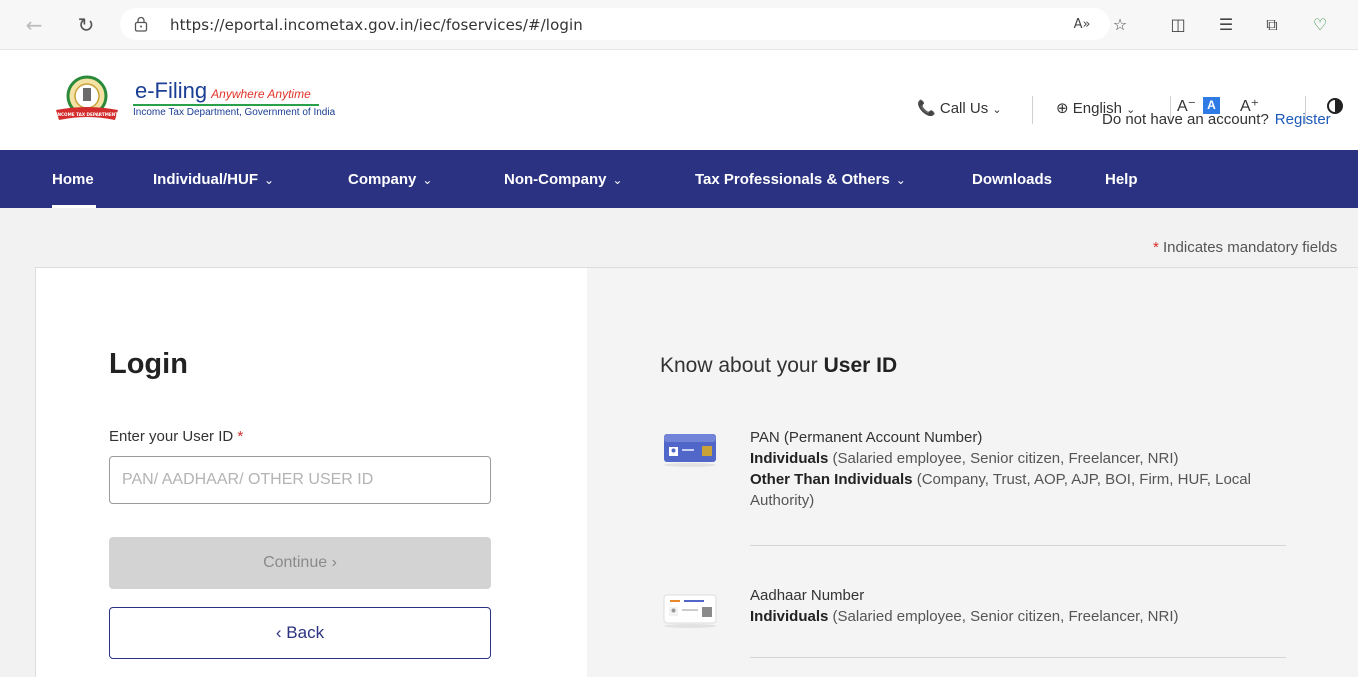 This screenshot has height=677, width=1358. I want to click on aadhaar-card-icon, so click(690, 611).